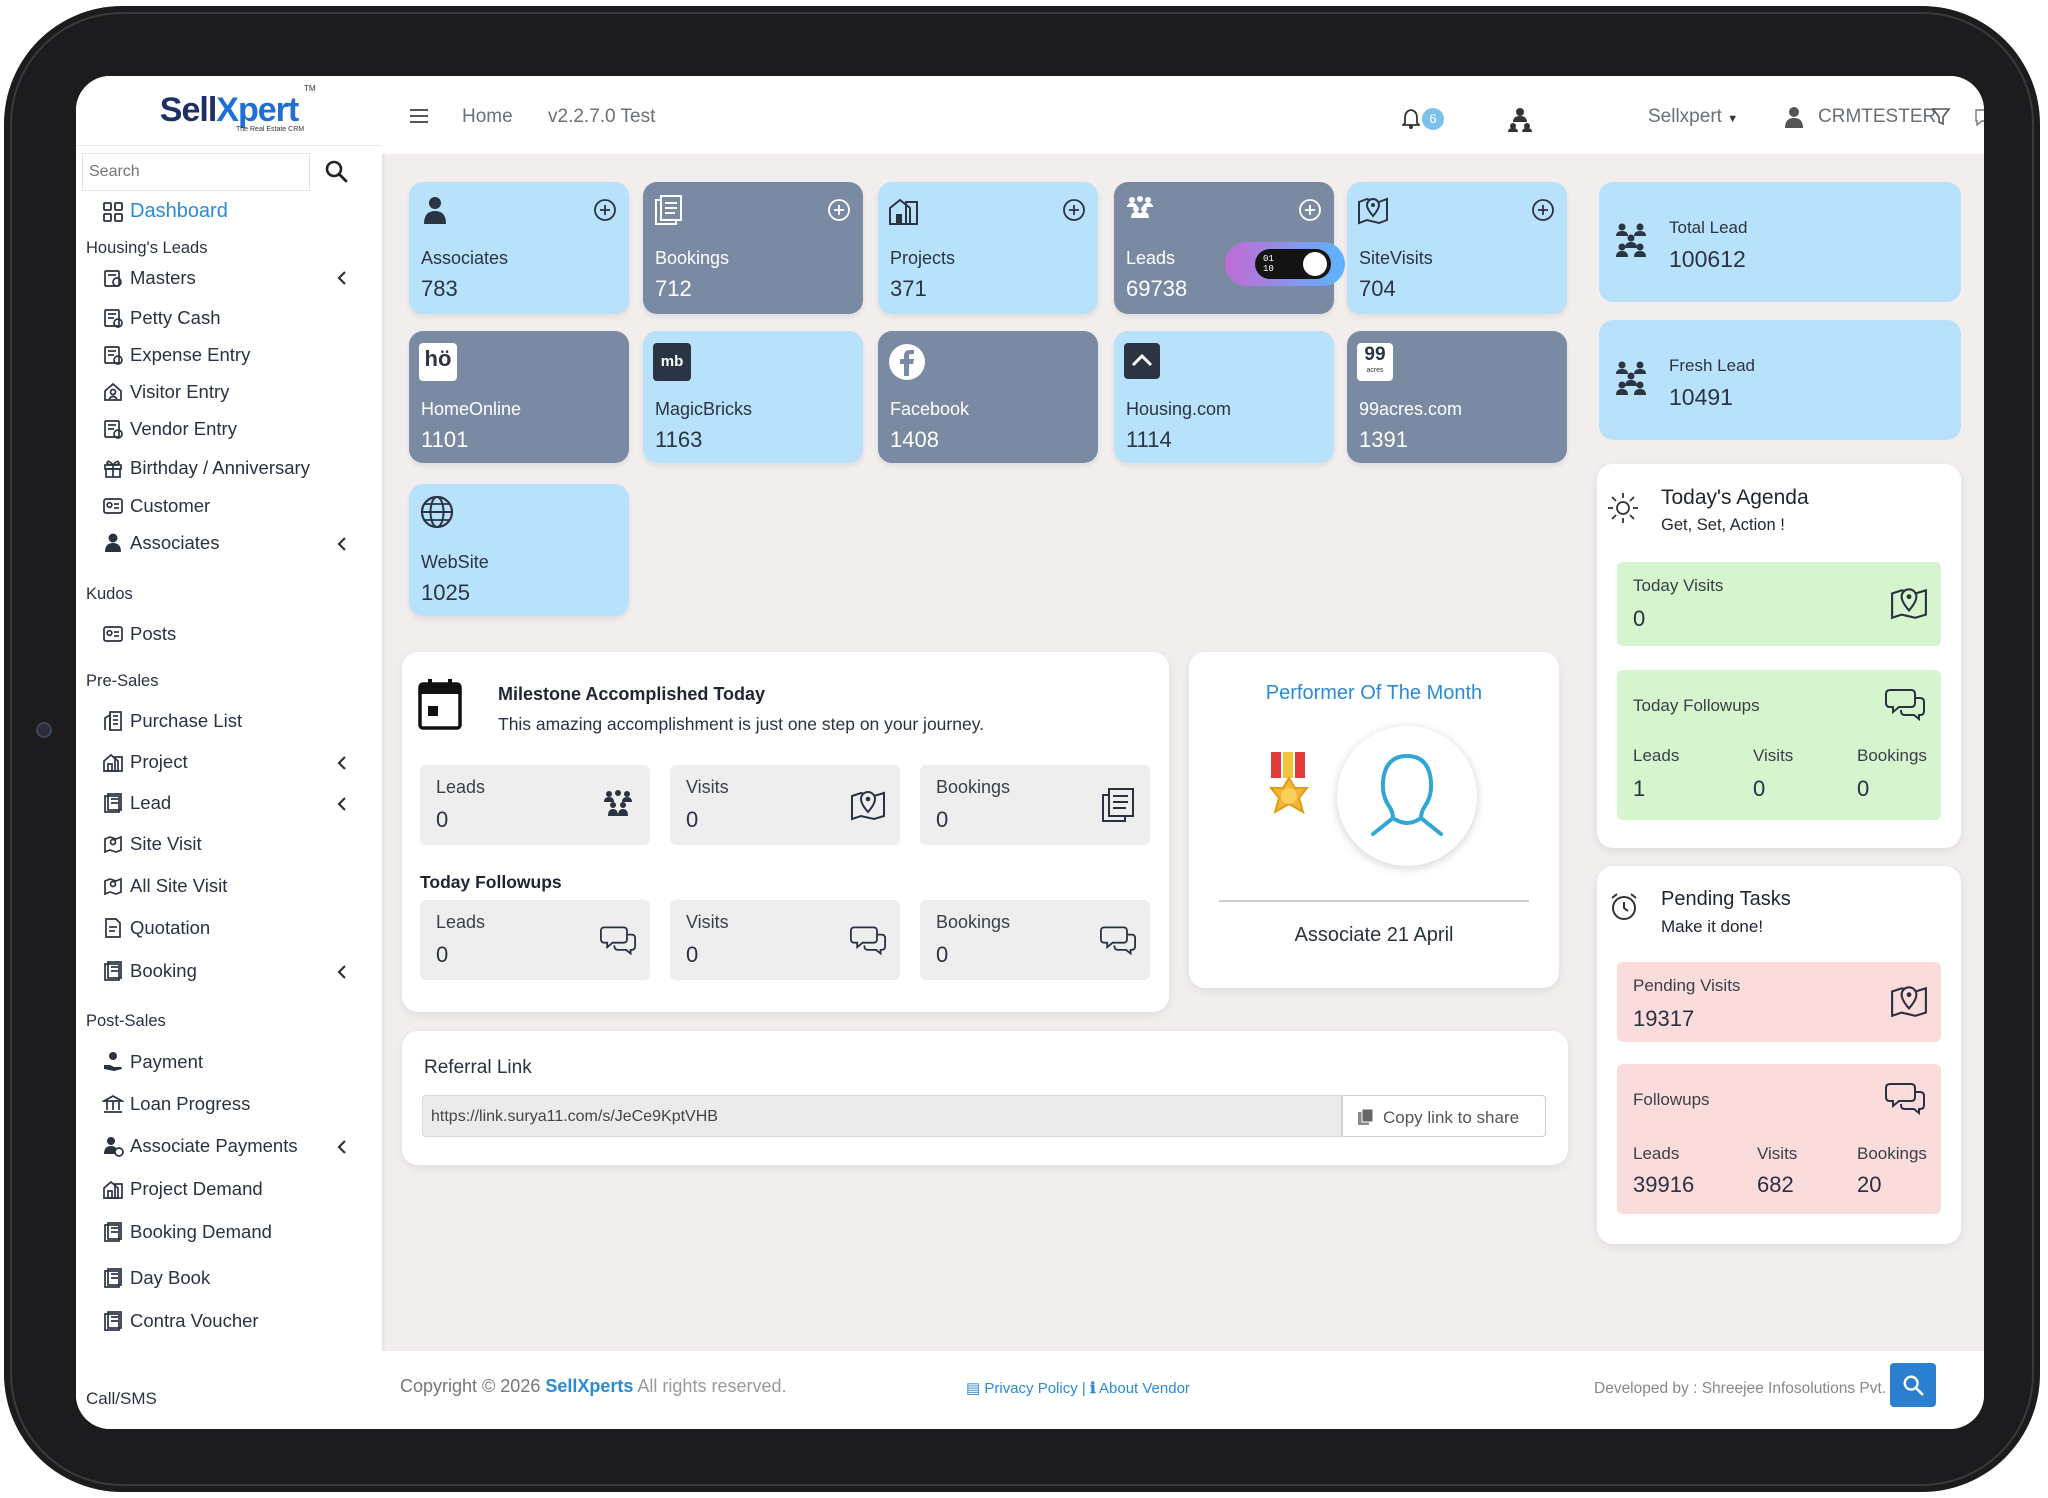 This screenshot has width=2048, height=1498. What do you see at coordinates (201, 1231) in the screenshot?
I see `sidebar-item-label: Booking Demand` at bounding box center [201, 1231].